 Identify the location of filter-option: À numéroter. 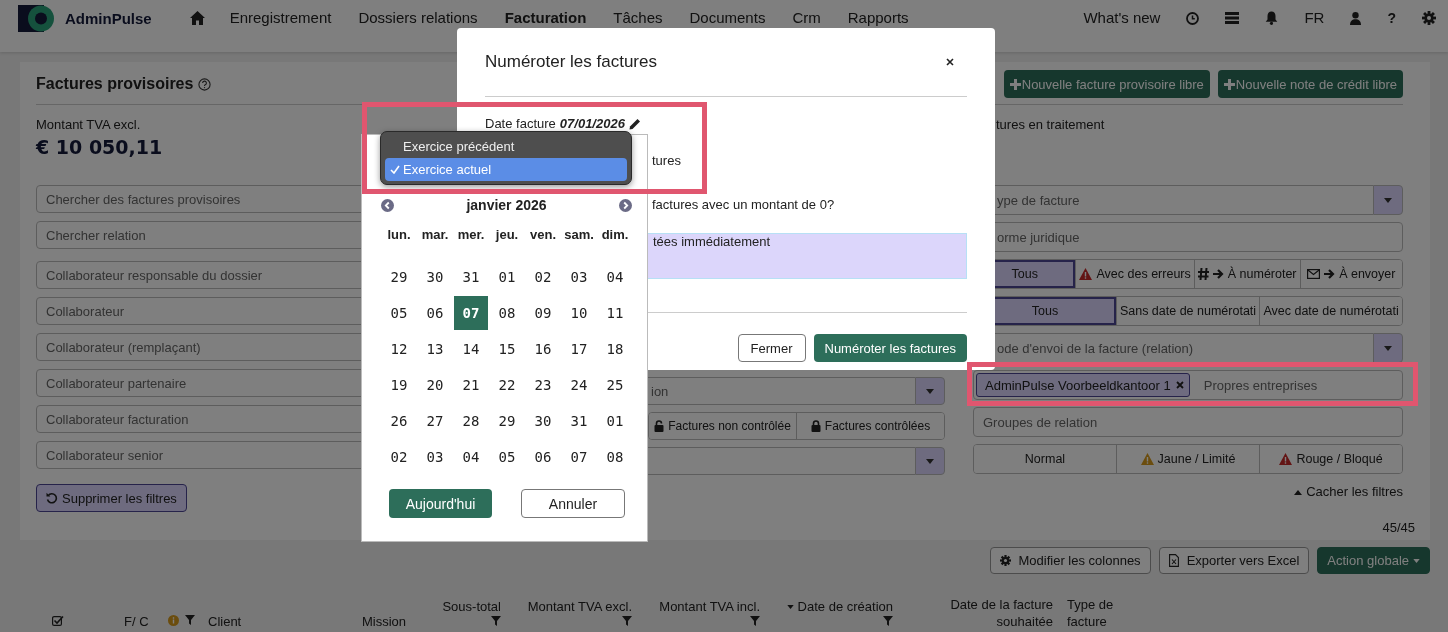
(1246, 274).